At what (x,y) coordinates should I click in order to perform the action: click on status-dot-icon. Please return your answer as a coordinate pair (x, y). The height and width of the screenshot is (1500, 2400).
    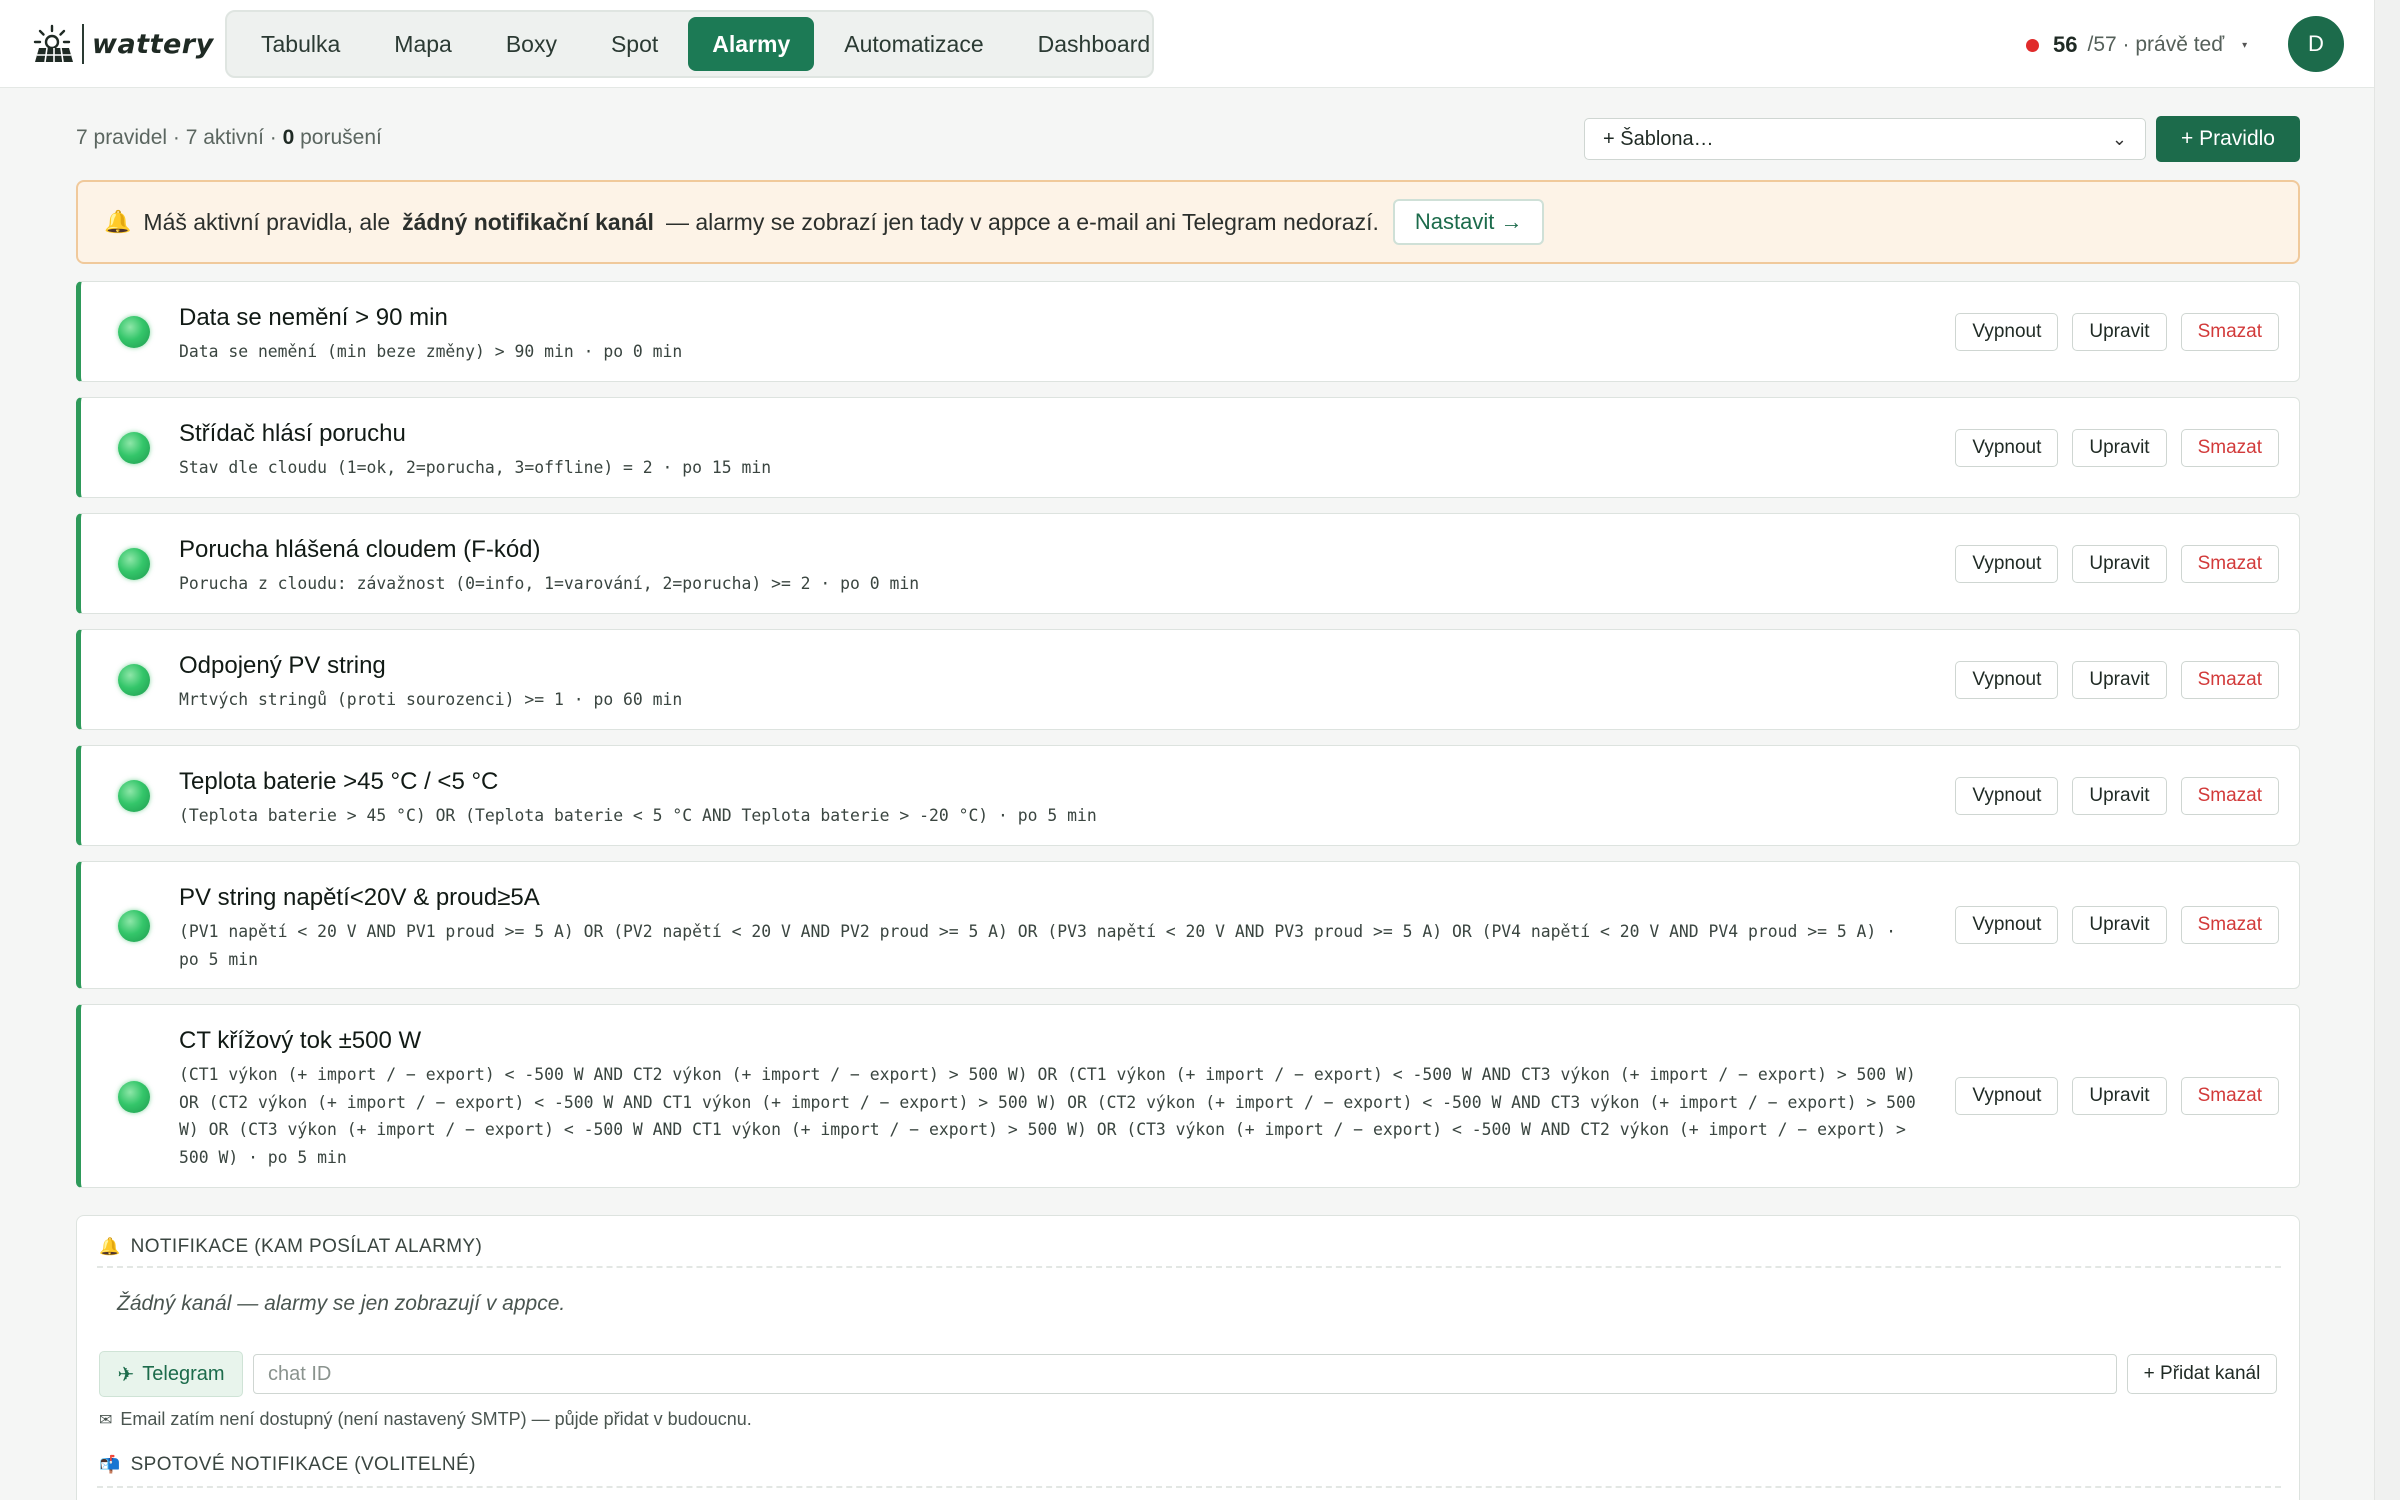
    Looking at the image, I should click on (2032, 45).